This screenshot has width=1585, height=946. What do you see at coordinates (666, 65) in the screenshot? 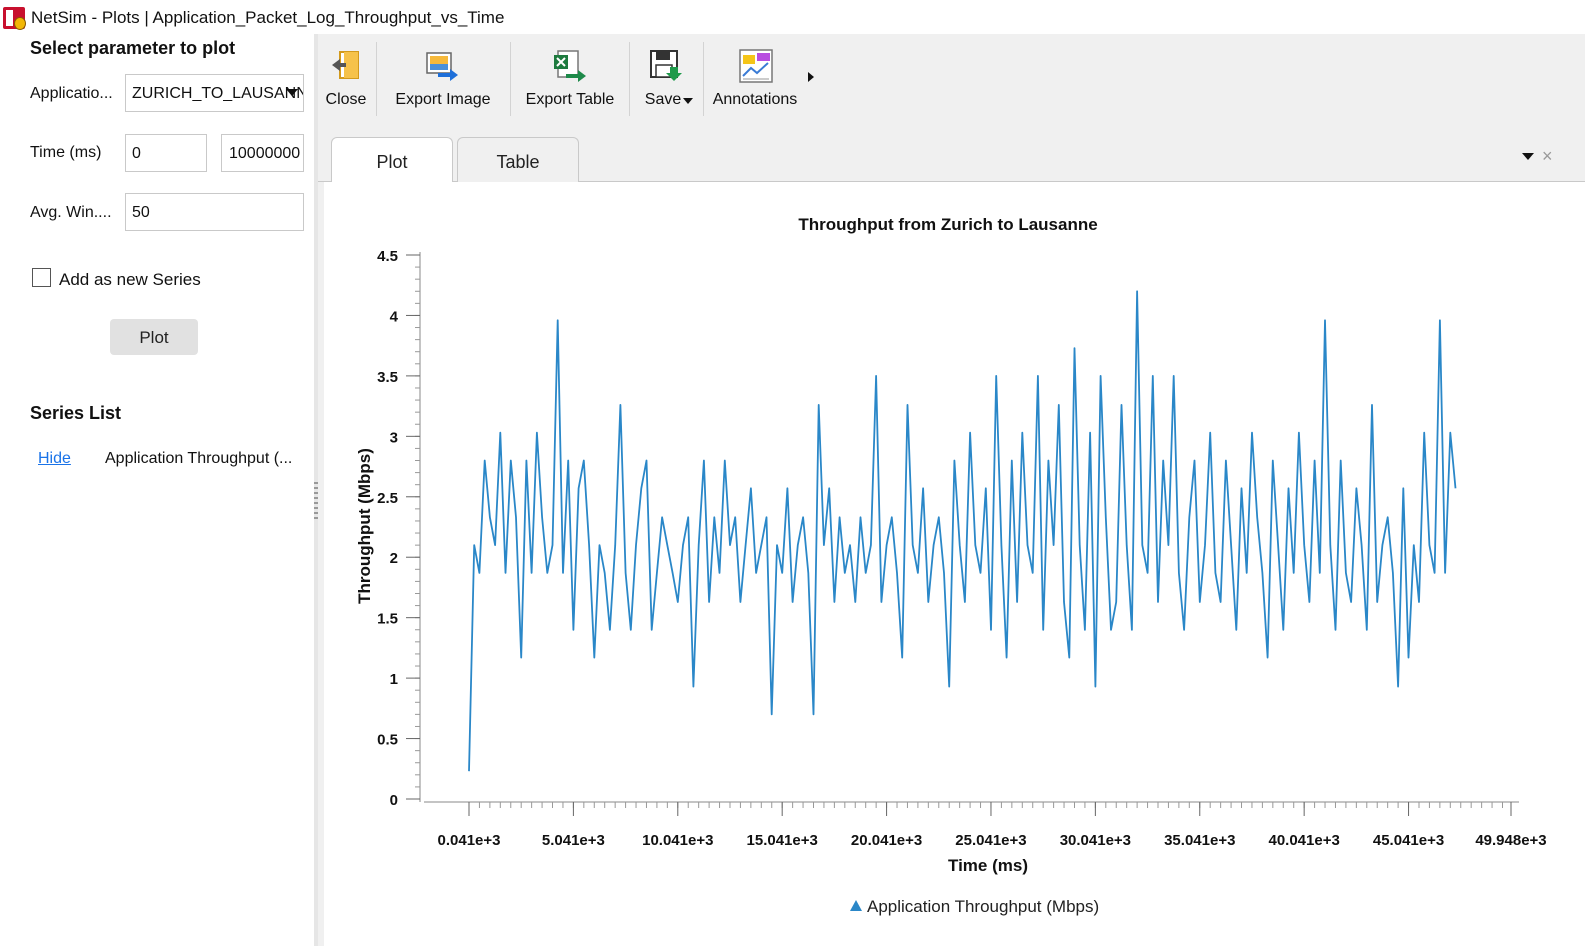
I see `save-floppy-icon` at bounding box center [666, 65].